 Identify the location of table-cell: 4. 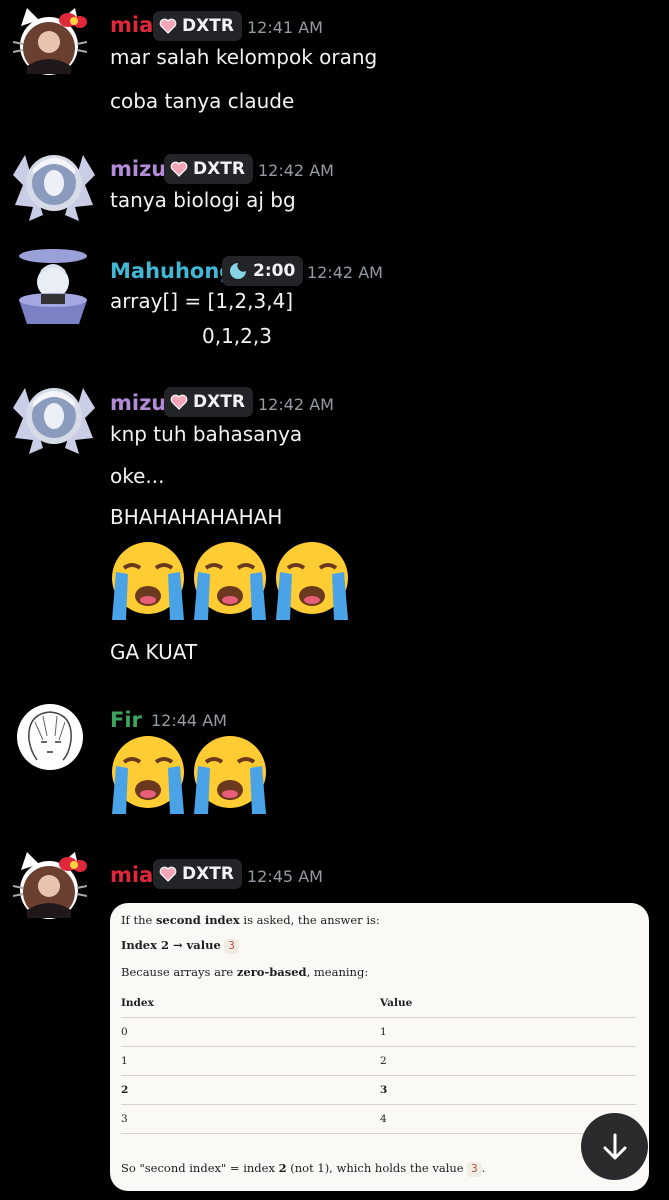
(383, 1119).